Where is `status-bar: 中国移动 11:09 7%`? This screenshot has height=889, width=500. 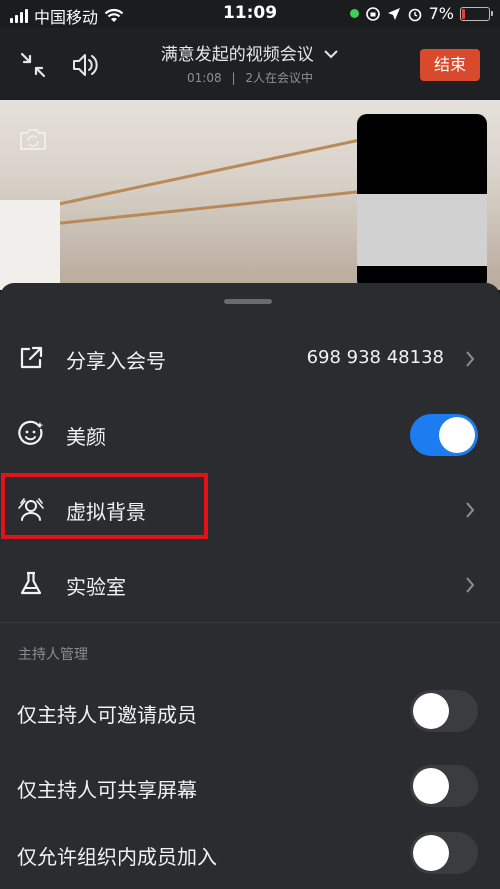 status-bar: 中国移动 11:09 7% is located at coordinates (250, 14).